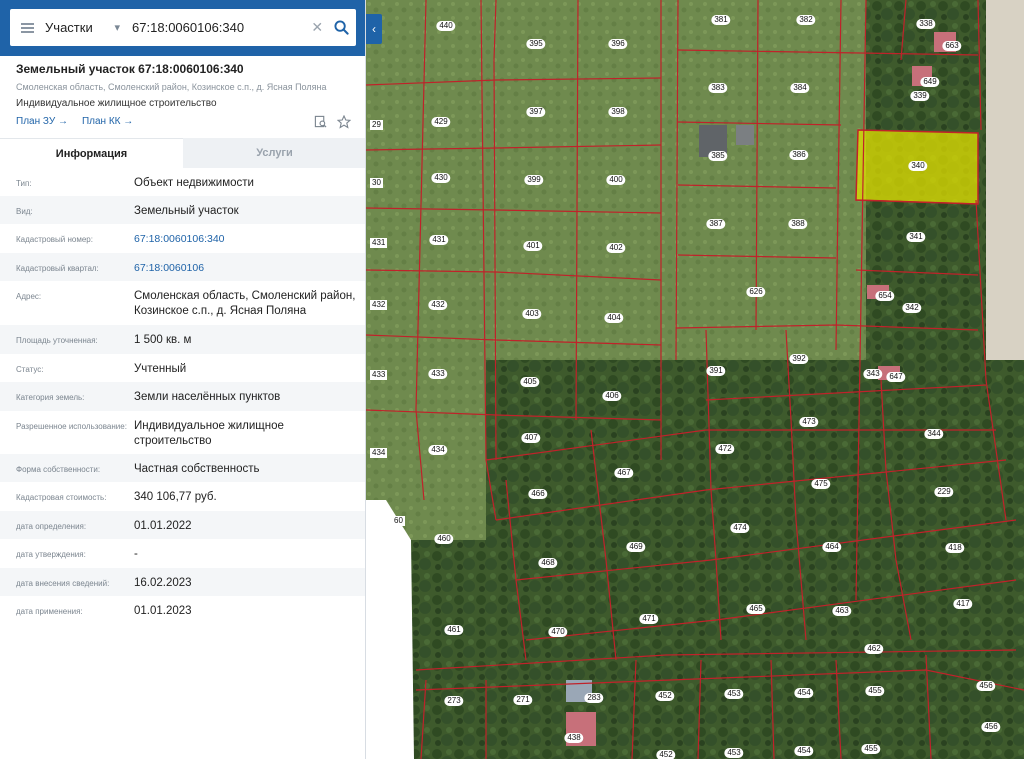  I want to click on plot-number-label: 344, so click(934, 434).